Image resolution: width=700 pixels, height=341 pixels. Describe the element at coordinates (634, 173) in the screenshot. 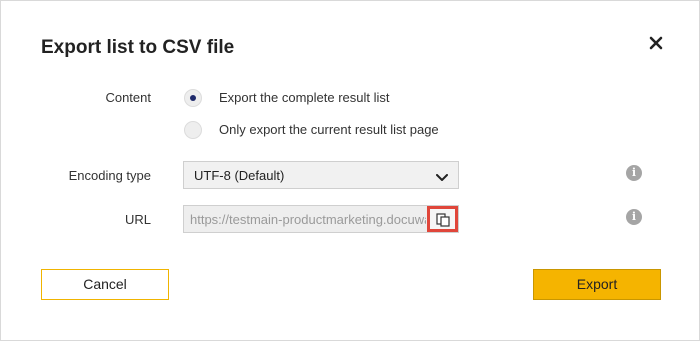

I see `encoding-info-icon: i` at that location.